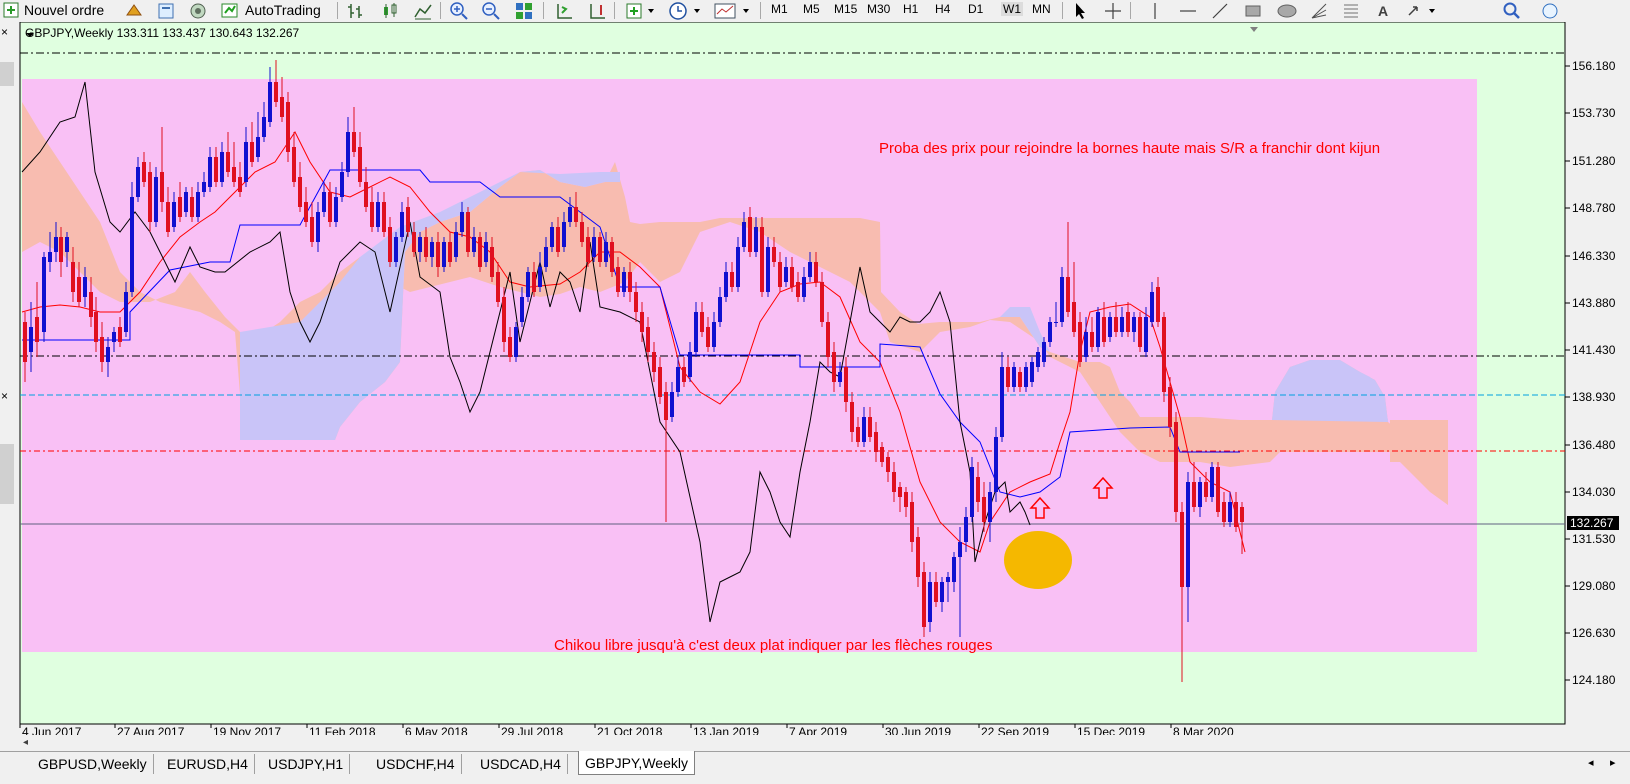  Describe the element at coordinates (491, 11) in the screenshot. I see `zoom-out-icon` at that location.